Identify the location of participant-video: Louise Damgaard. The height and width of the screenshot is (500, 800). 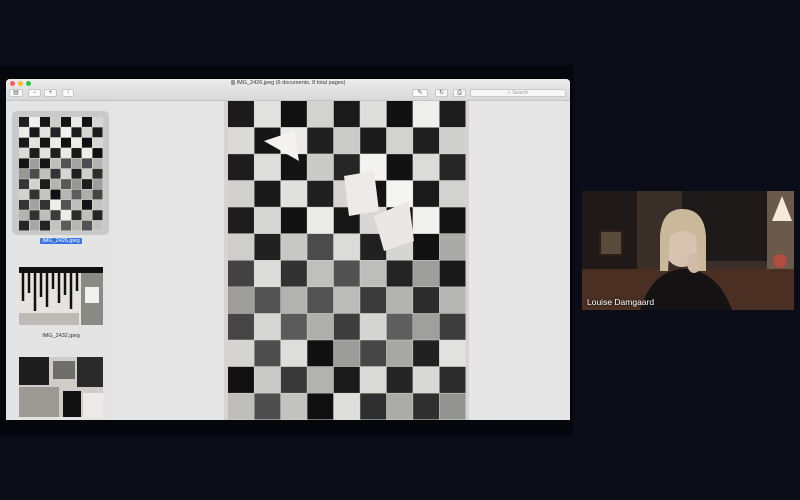
(688, 250).